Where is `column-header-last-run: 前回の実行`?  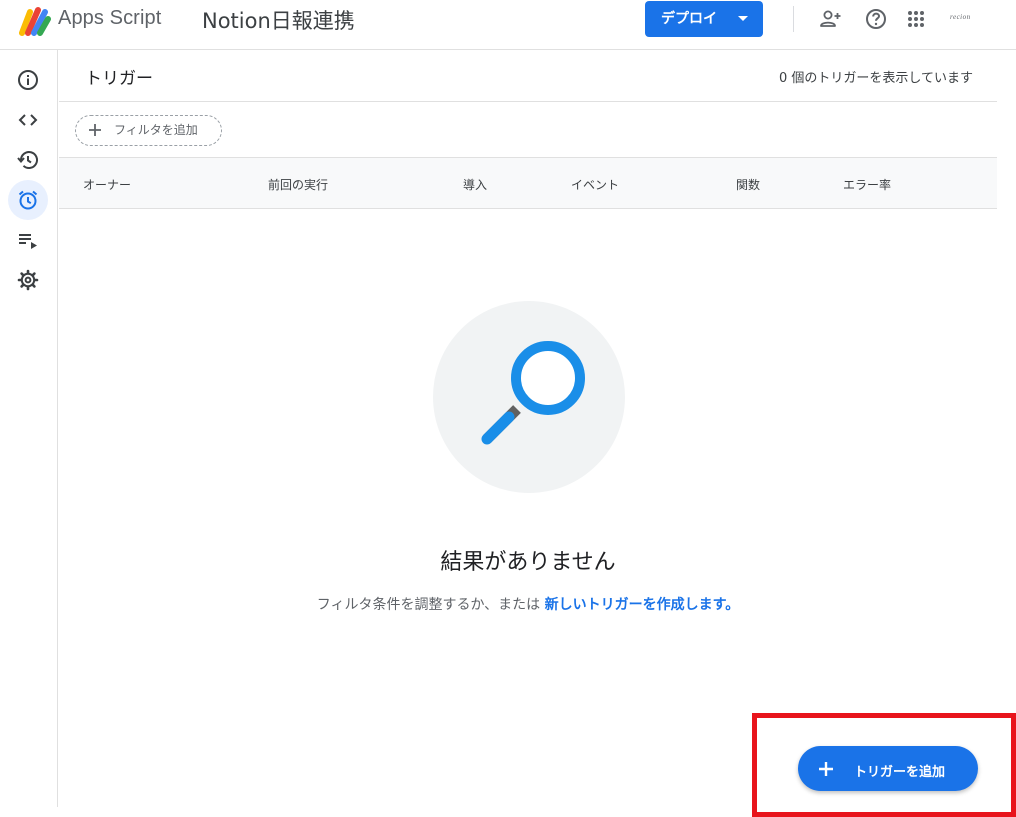
column-header-last-run: 前回の実行 is located at coordinates (298, 184).